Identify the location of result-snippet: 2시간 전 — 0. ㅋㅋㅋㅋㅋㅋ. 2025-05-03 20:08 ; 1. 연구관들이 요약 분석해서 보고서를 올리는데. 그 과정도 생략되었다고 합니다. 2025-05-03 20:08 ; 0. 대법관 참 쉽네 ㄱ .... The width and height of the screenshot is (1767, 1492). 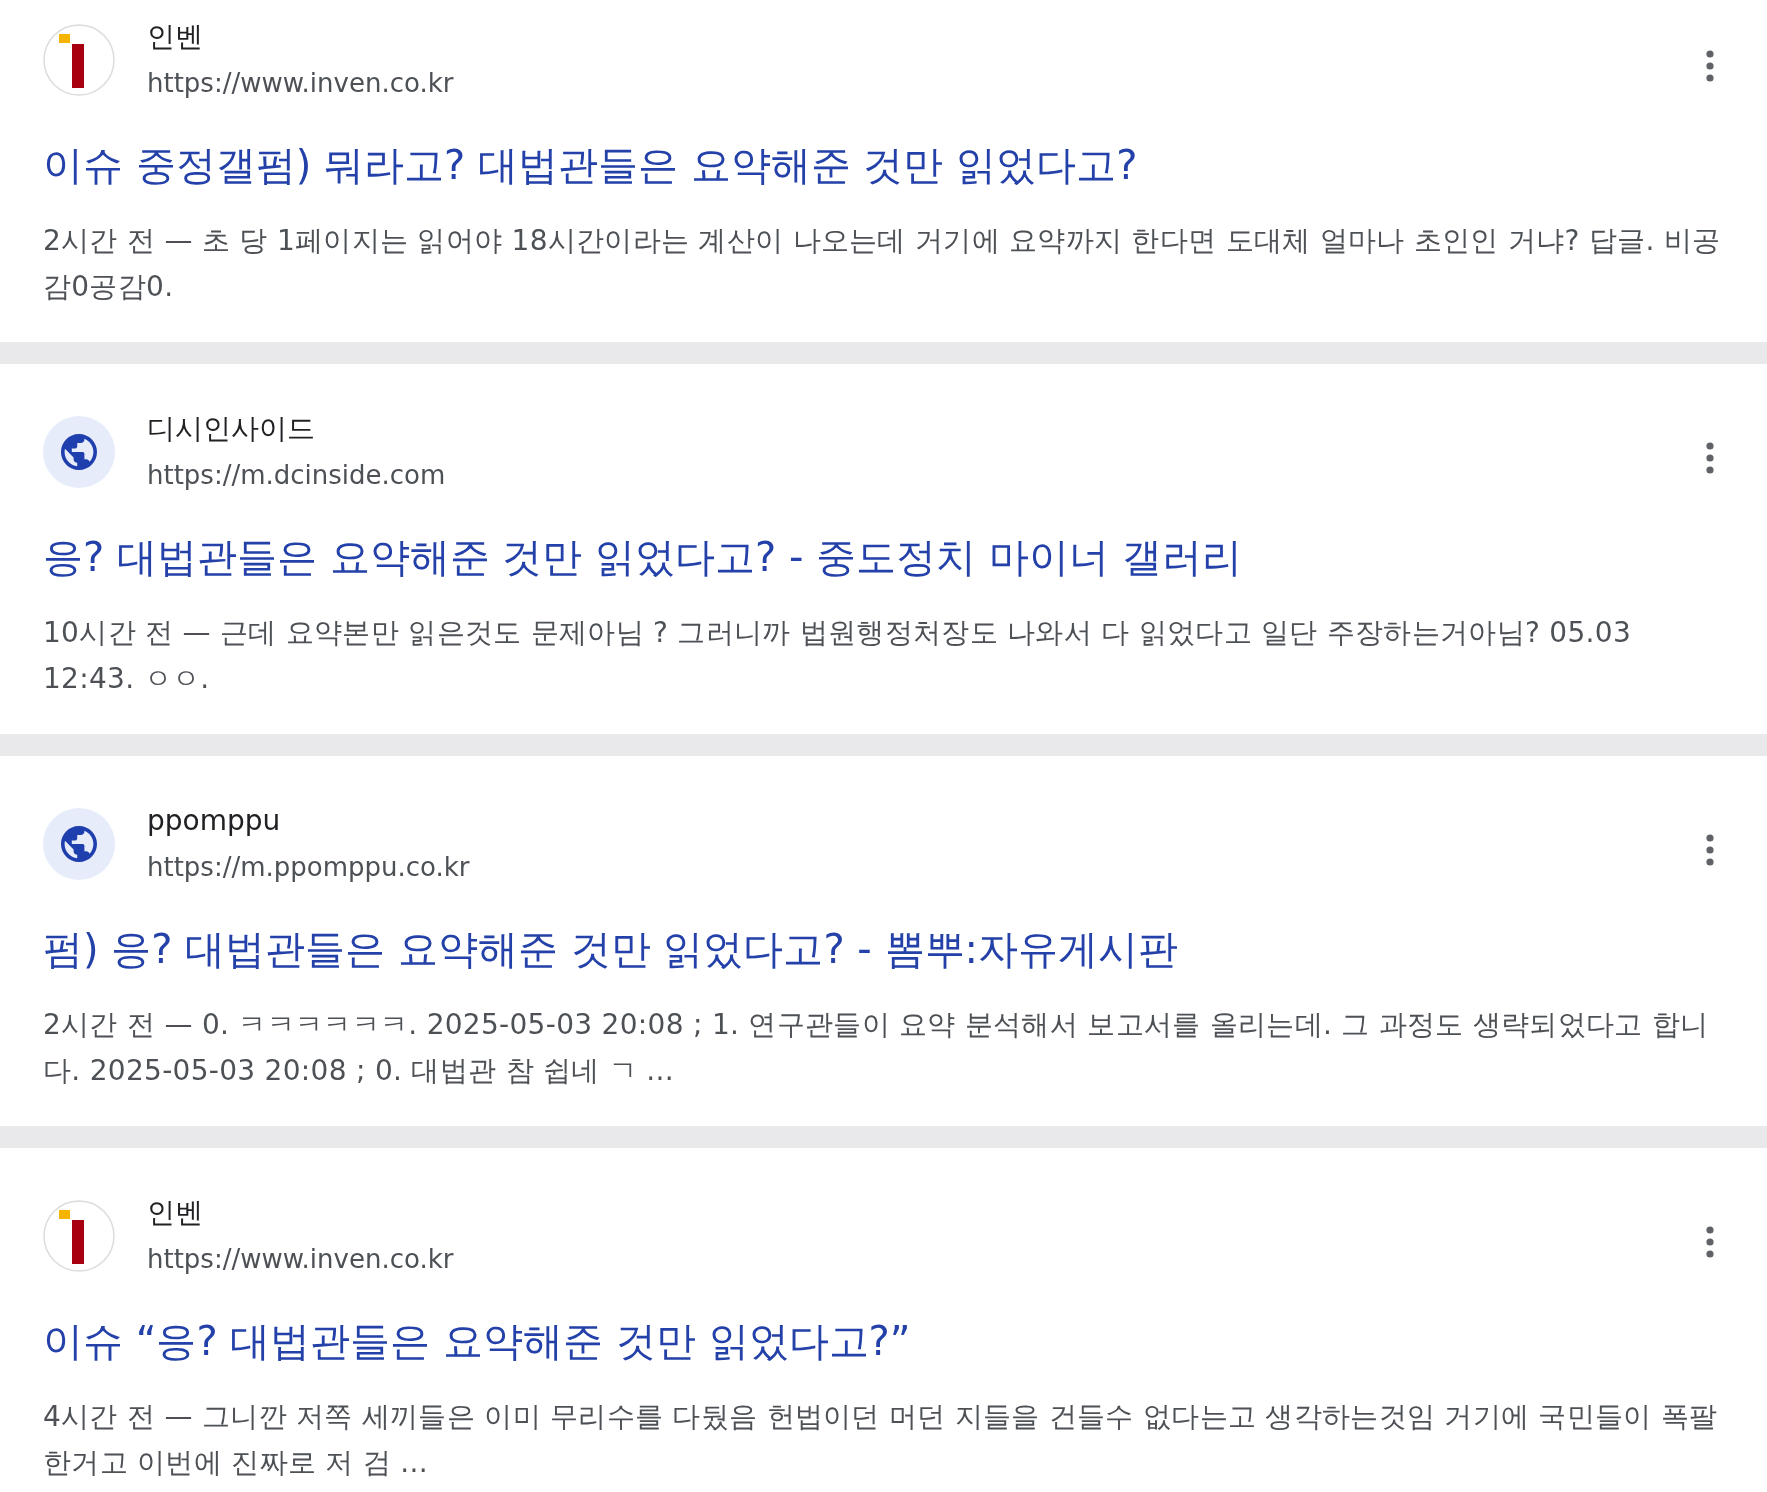
(876, 1048).